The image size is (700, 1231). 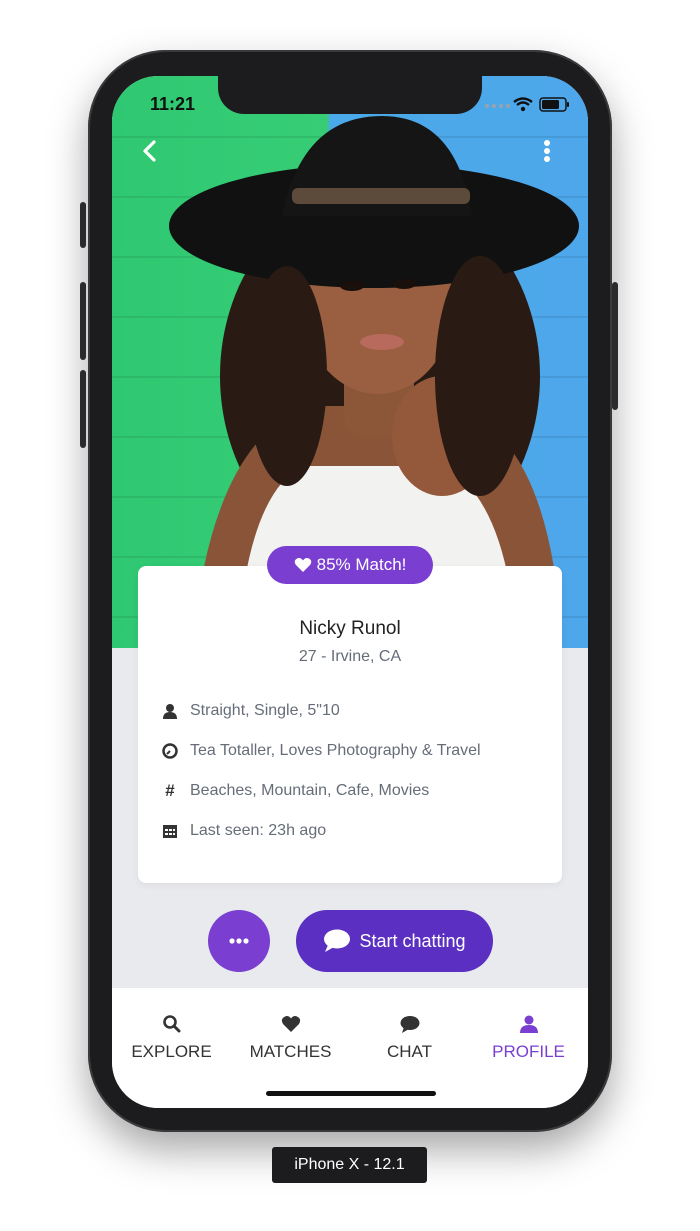 What do you see at coordinates (351, 1093) in the screenshot?
I see `home-indicator` at bounding box center [351, 1093].